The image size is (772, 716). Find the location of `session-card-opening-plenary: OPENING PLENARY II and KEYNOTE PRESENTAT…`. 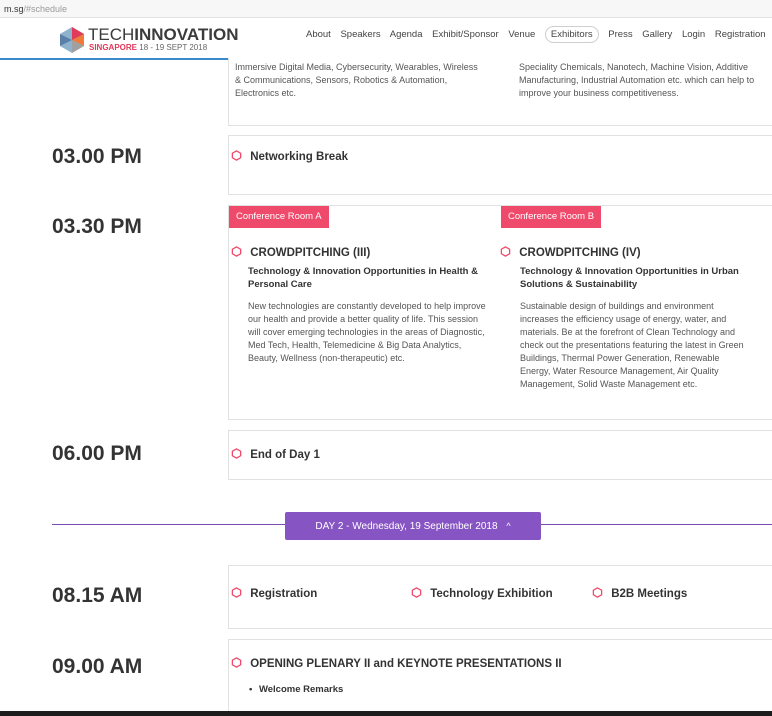

session-card-opening-plenary: OPENING PLENARY II and KEYNOTE PRESENTAT… is located at coordinates (500, 677).